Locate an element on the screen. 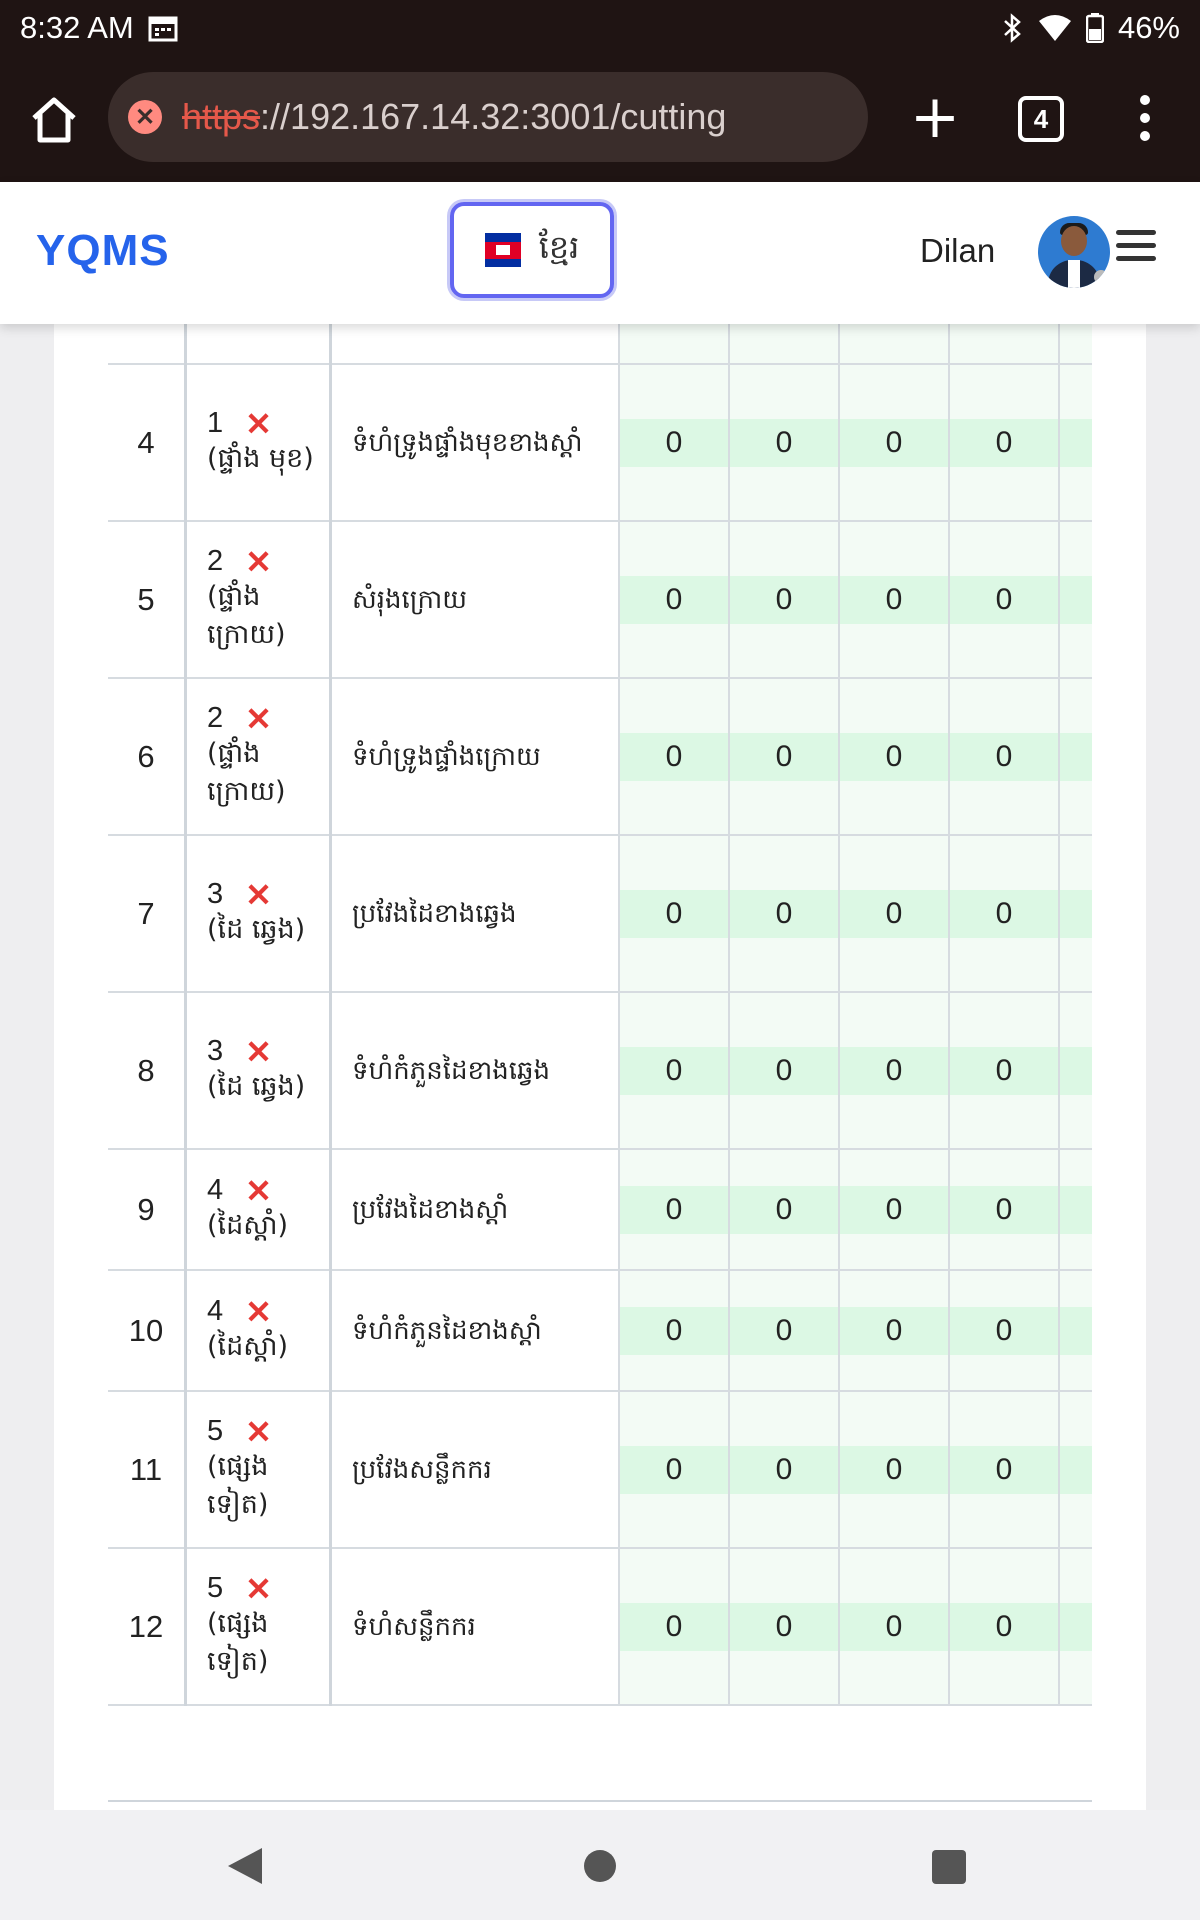  insecure-warning-icon: ✕ is located at coordinates (145, 117).